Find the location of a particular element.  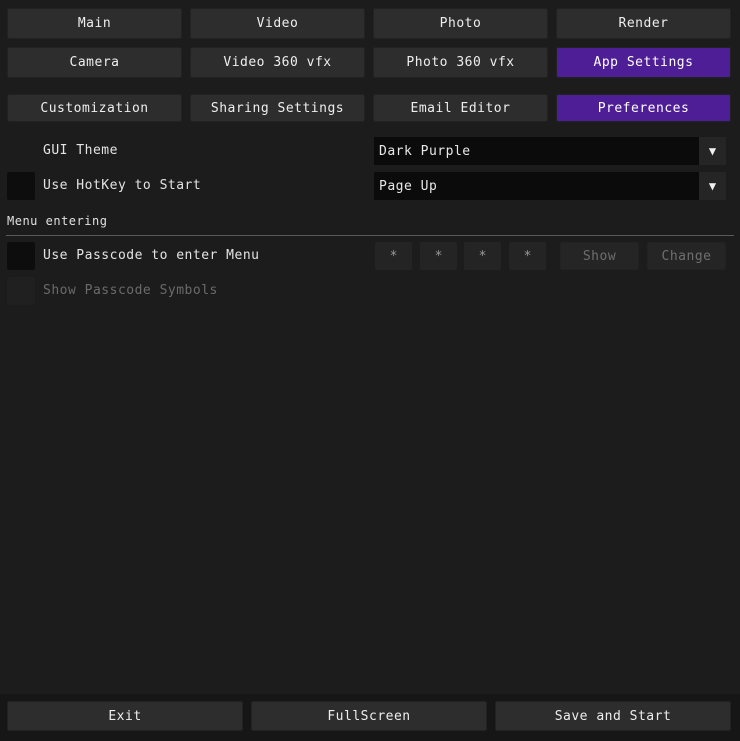

tab-main: Main is located at coordinates (94, 23).